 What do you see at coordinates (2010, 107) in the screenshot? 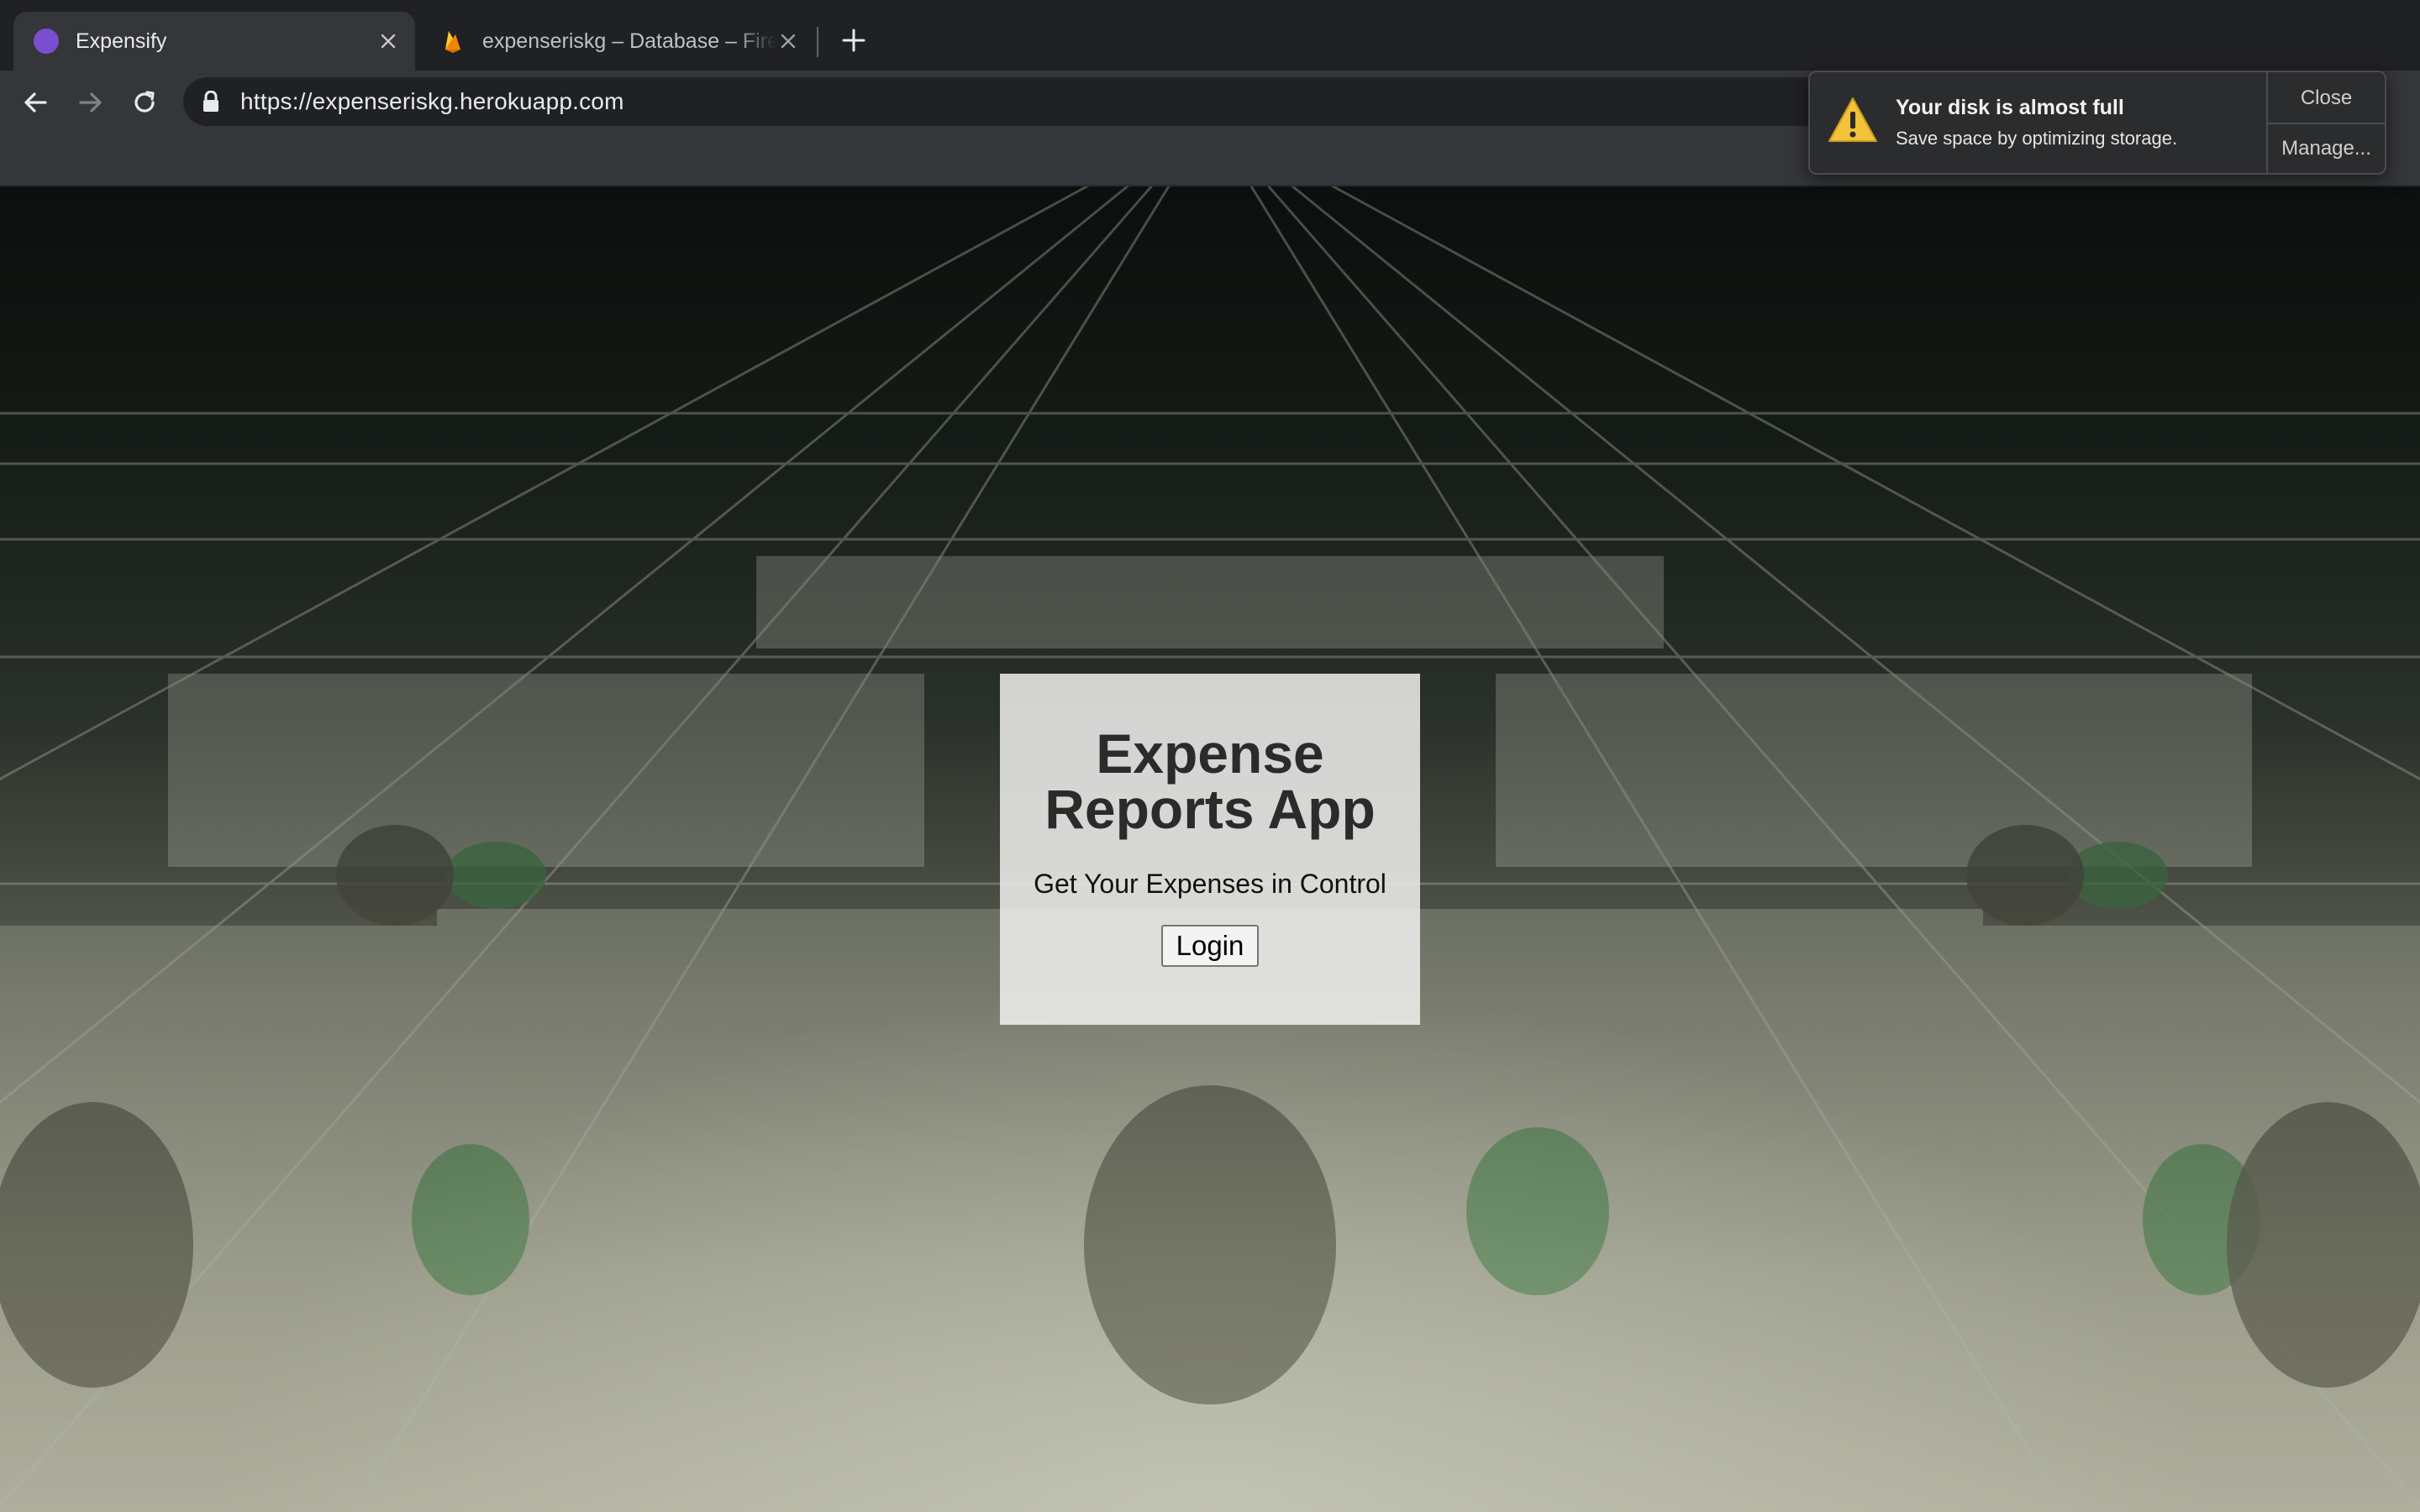
I see `notification-title: Your disk is almost full` at bounding box center [2010, 107].